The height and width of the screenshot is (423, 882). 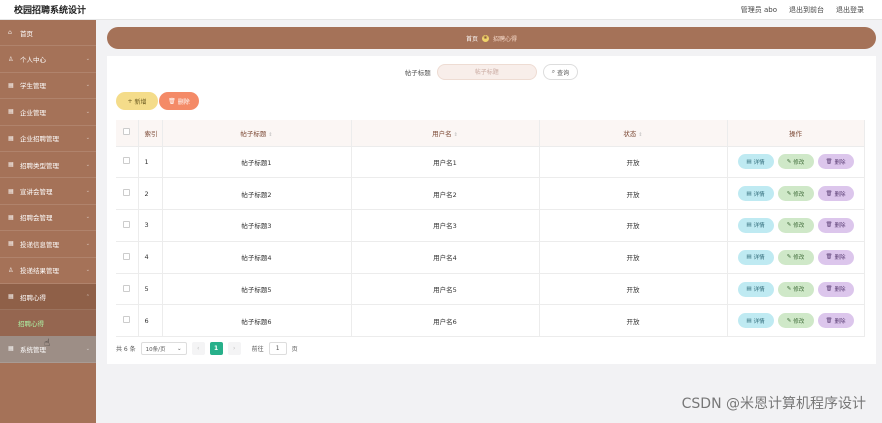 I want to click on search-icon: ⌕, so click(x=553, y=71).